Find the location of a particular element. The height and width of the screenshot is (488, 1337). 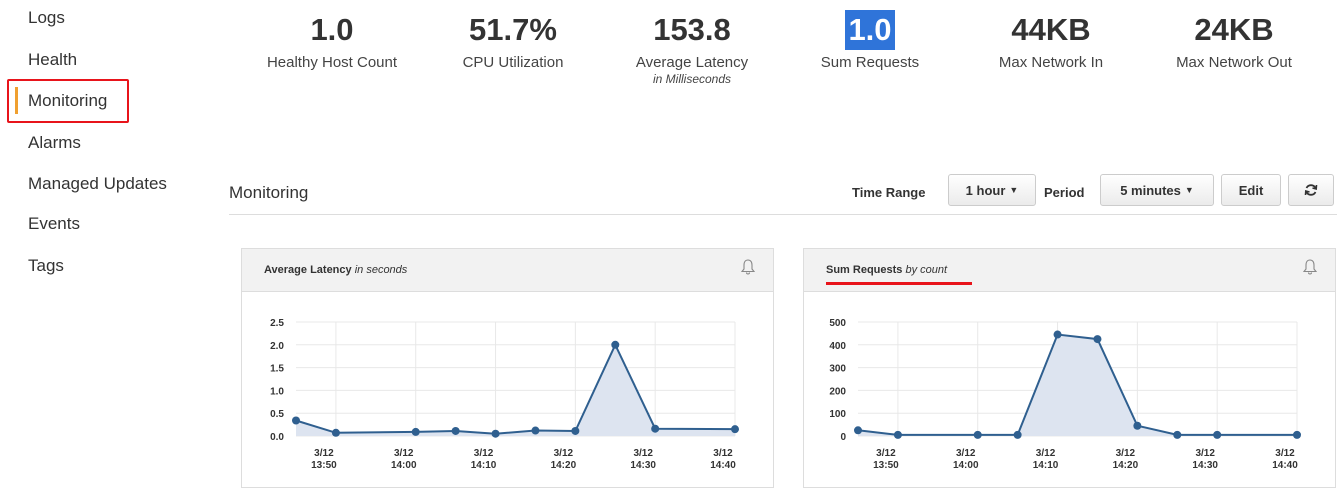

chart-title-suffix: by count is located at coordinates (926, 270).